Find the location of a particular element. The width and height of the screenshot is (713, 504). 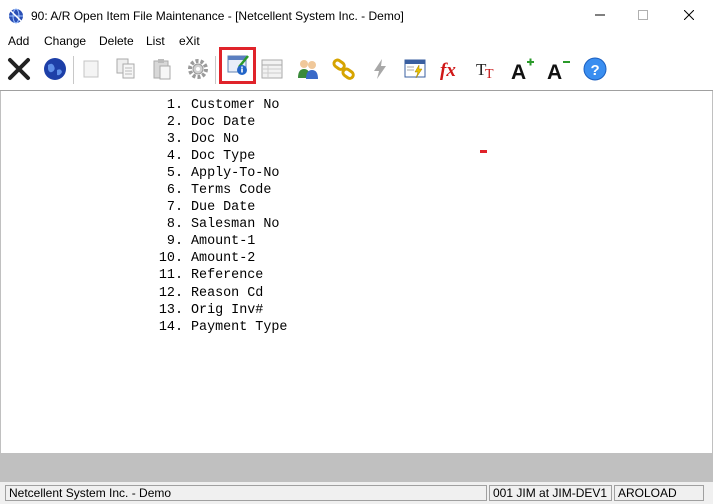

field-number: 1. is located at coordinates (174, 105).